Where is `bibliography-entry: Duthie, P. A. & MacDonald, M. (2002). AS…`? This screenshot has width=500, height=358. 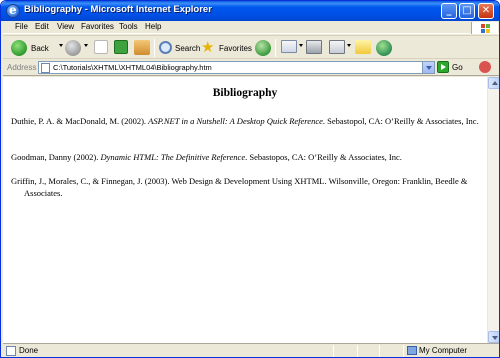
bibliography-entry: Duthie, P. A. & MacDonald, M. (2002). AS… is located at coordinates (245, 121).